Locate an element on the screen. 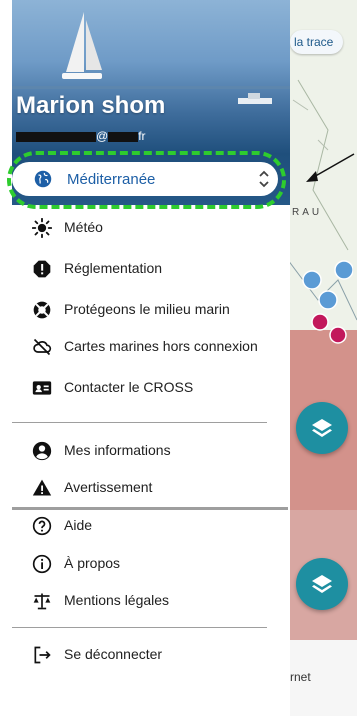 The width and height of the screenshot is (357, 716). menu-item-mentions-legales: Mentions légales is located at coordinates (145, 601).